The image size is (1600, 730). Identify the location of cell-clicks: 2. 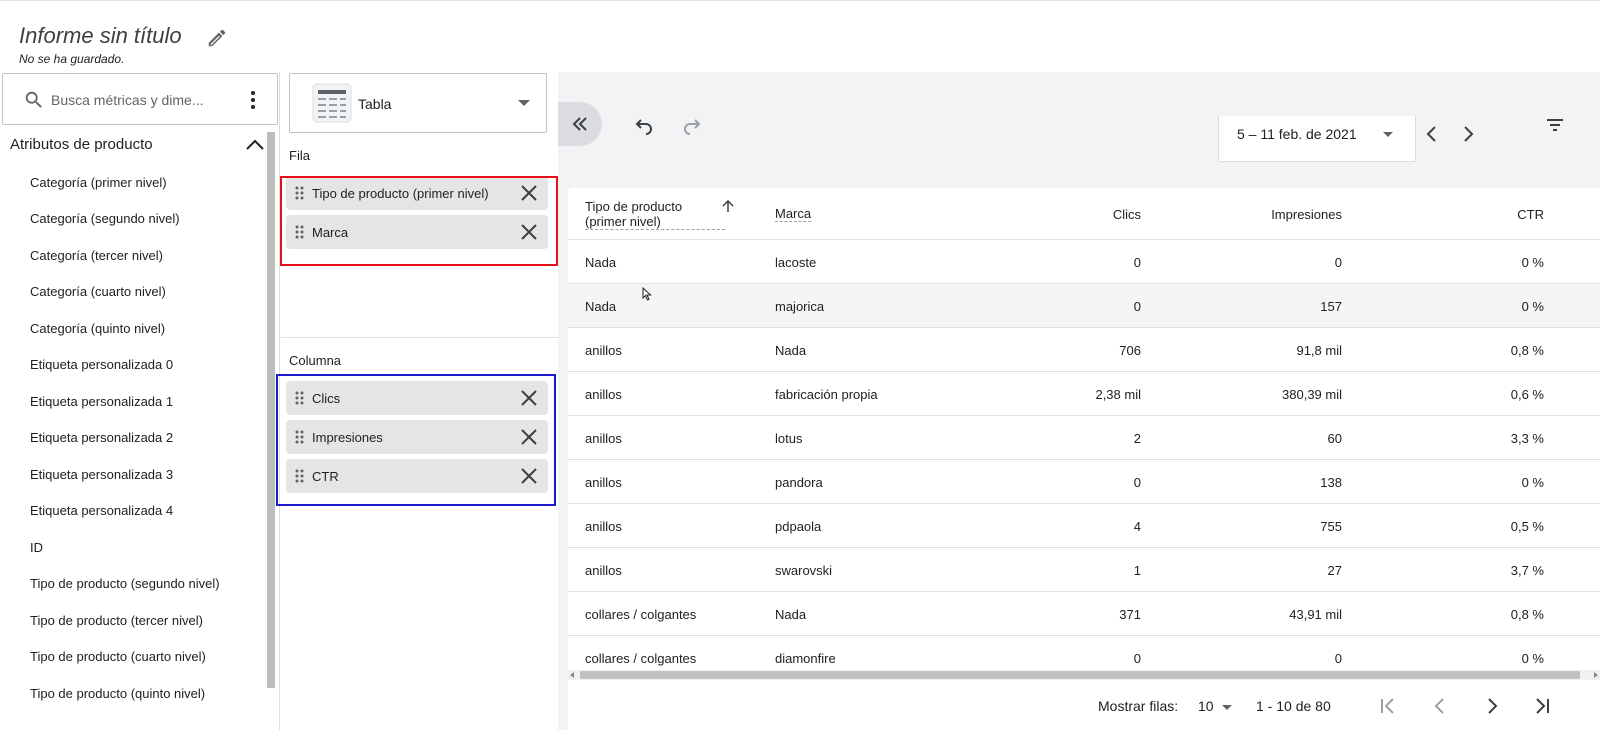
(1137, 438).